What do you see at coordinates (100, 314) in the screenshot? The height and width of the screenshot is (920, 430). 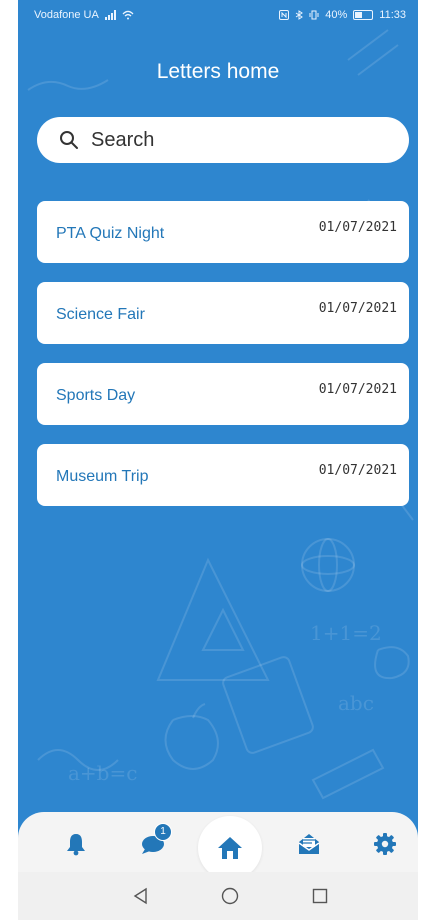 I see `letter-title: Science Fair` at bounding box center [100, 314].